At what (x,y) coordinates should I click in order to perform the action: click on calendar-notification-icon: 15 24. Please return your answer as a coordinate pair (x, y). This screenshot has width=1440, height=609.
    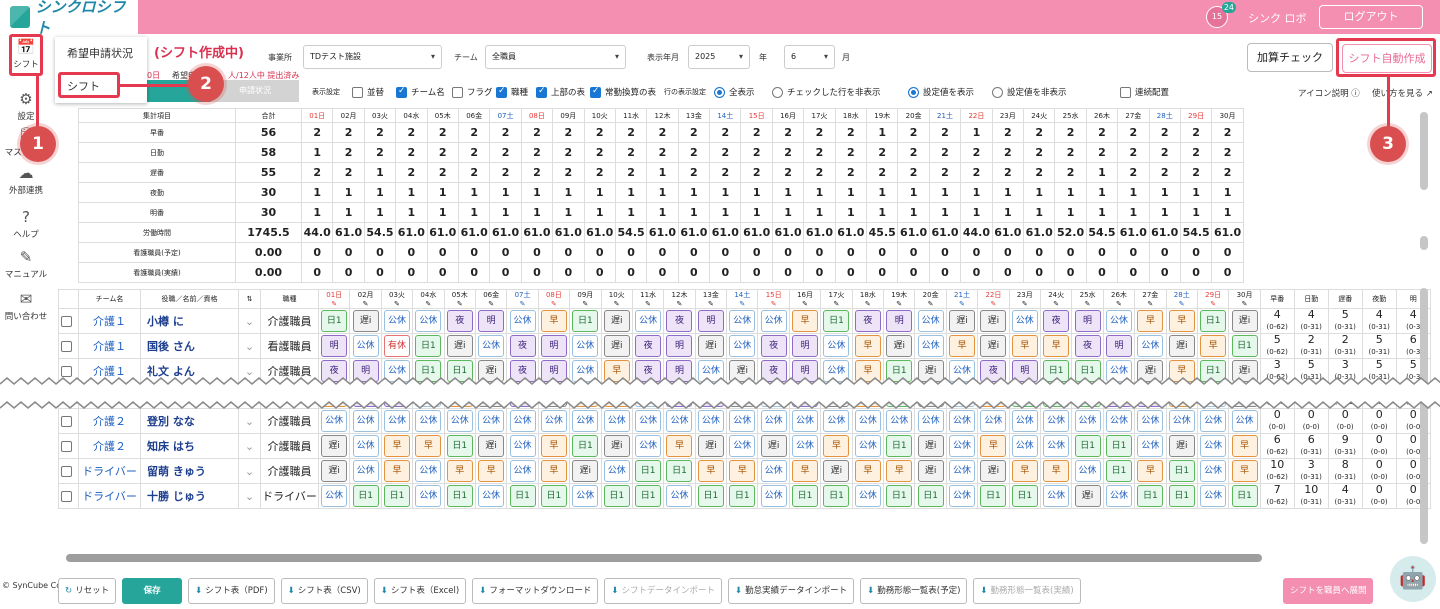
    Looking at the image, I should click on (1221, 15).